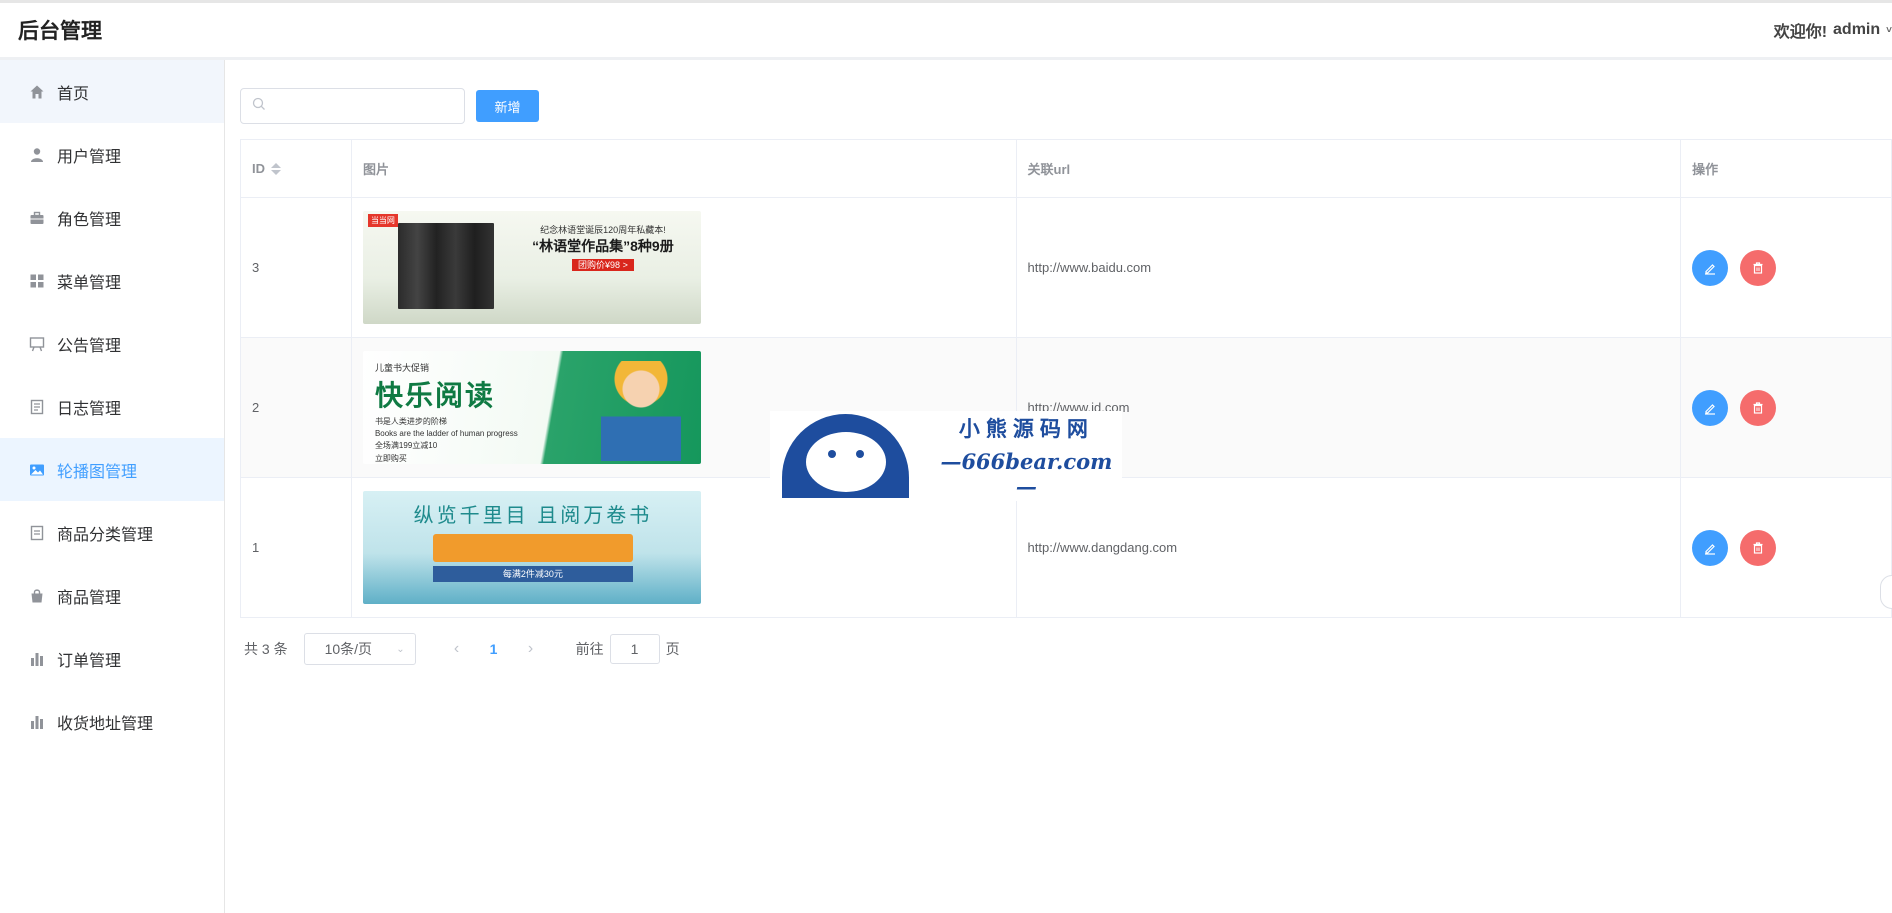  Describe the element at coordinates (37, 344) in the screenshot. I see `easel-icon` at that location.